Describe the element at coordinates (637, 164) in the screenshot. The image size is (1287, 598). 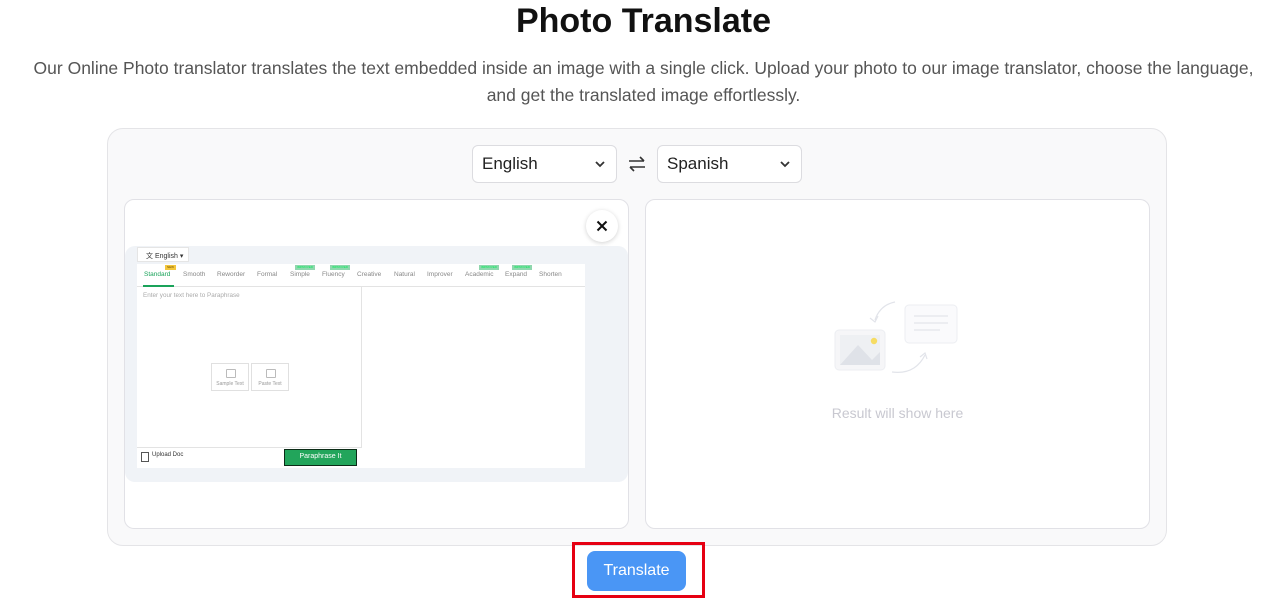
I see `swap-languages-icon` at that location.